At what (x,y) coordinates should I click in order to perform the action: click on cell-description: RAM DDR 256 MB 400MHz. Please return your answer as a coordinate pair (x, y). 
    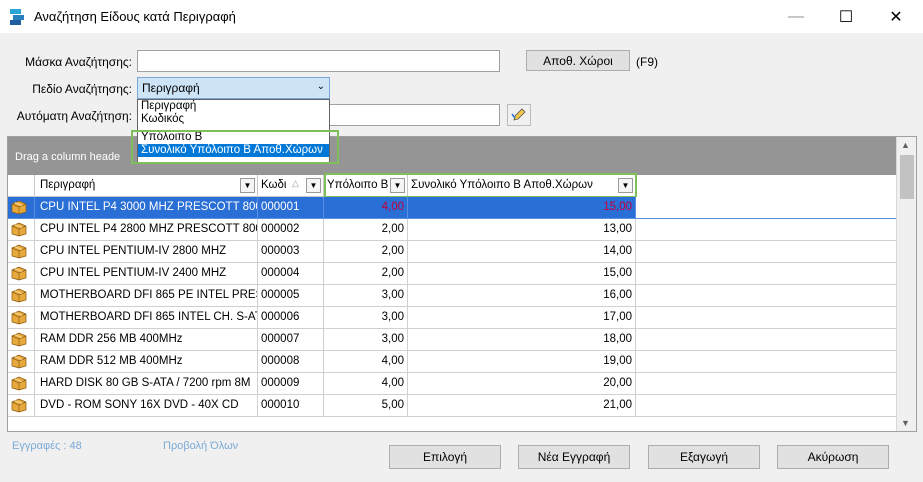
    Looking at the image, I should click on (146, 340).